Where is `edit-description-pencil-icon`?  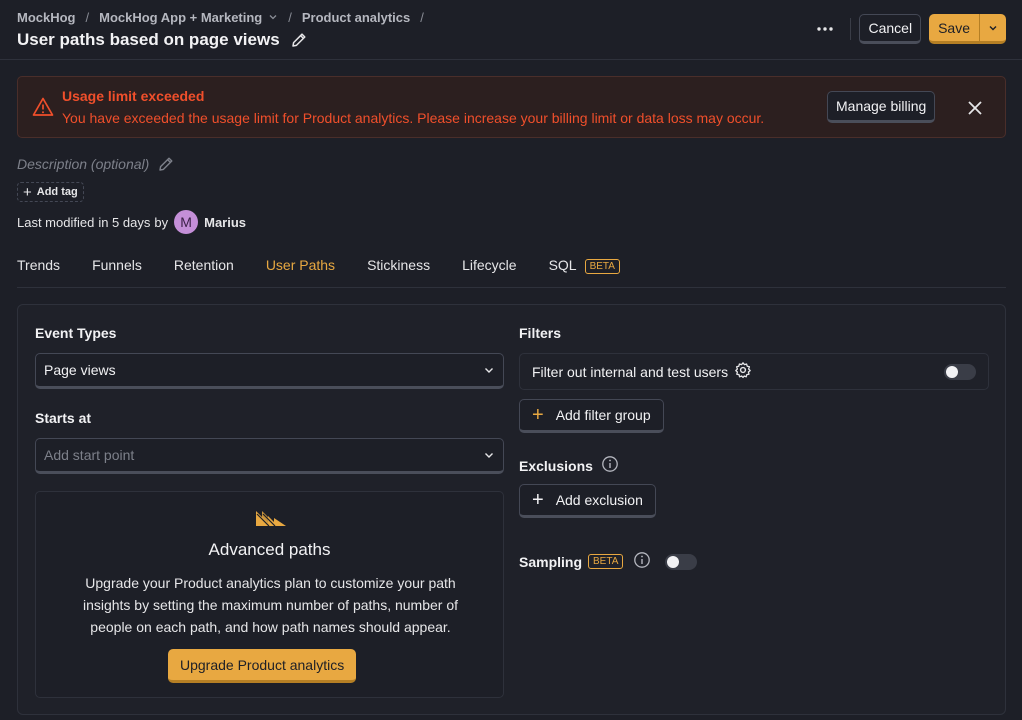
edit-description-pencil-icon is located at coordinates (166, 164).